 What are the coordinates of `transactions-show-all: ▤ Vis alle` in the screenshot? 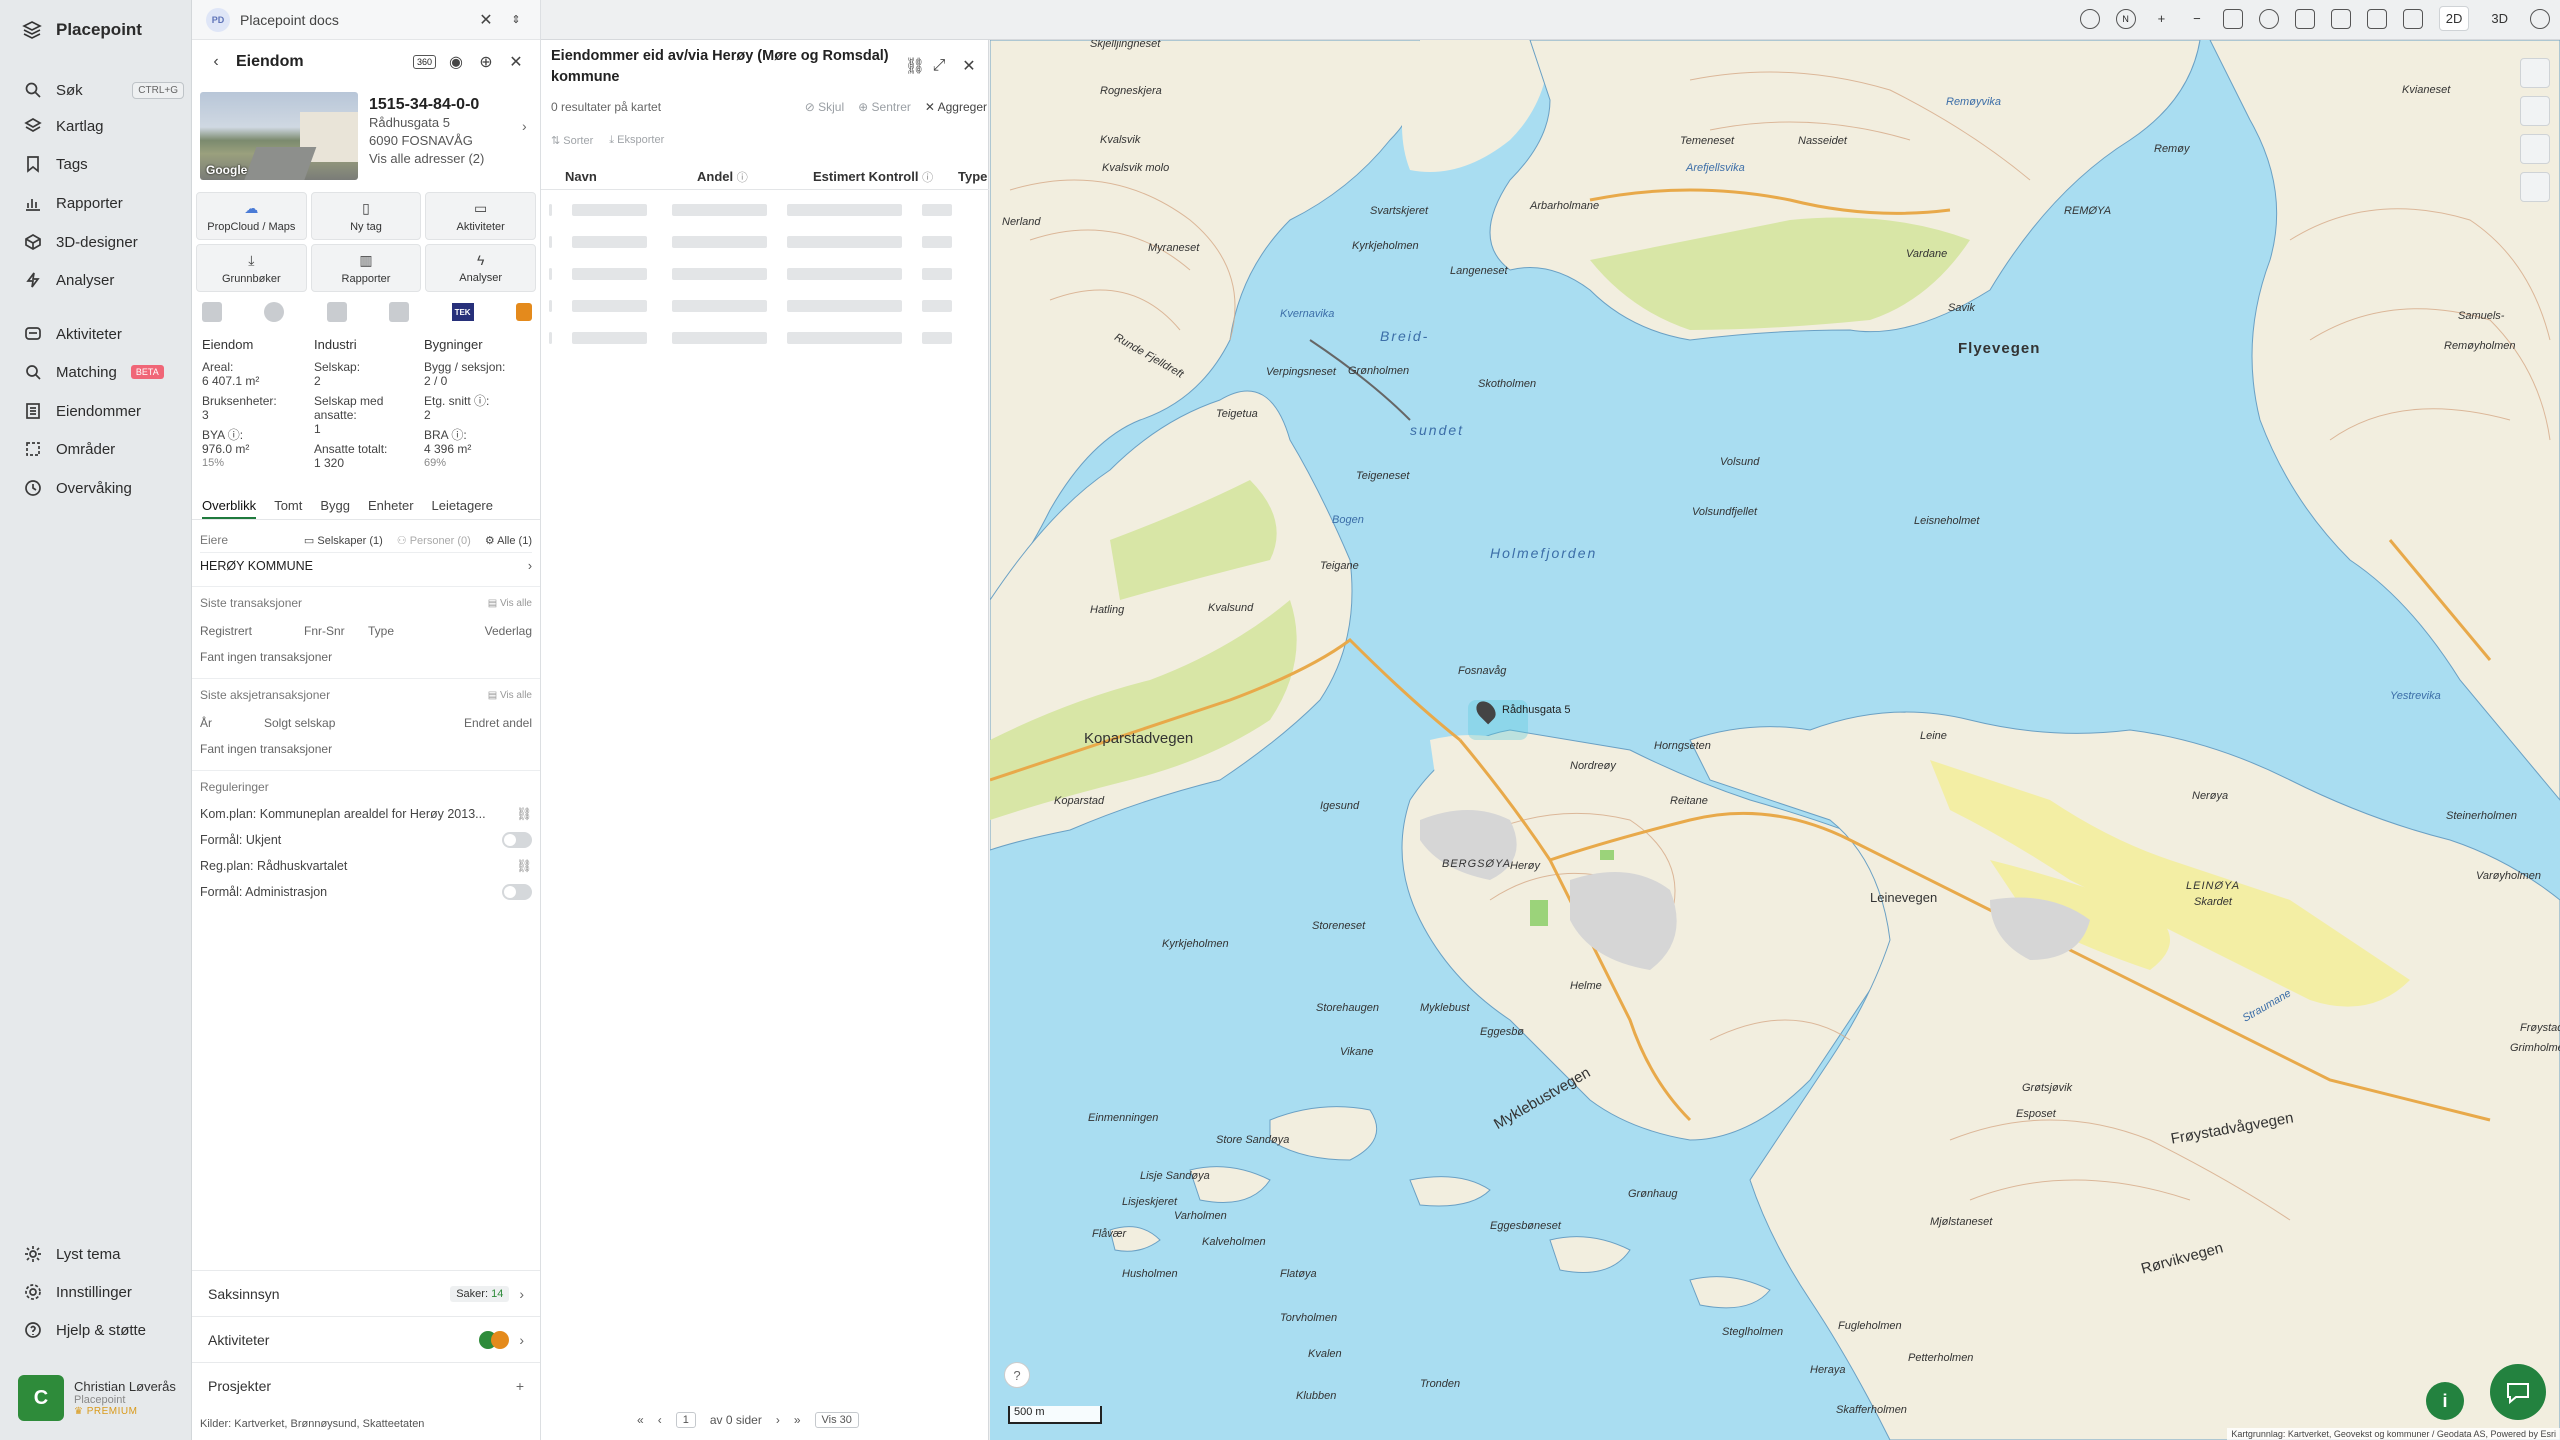 It's located at (510, 603).